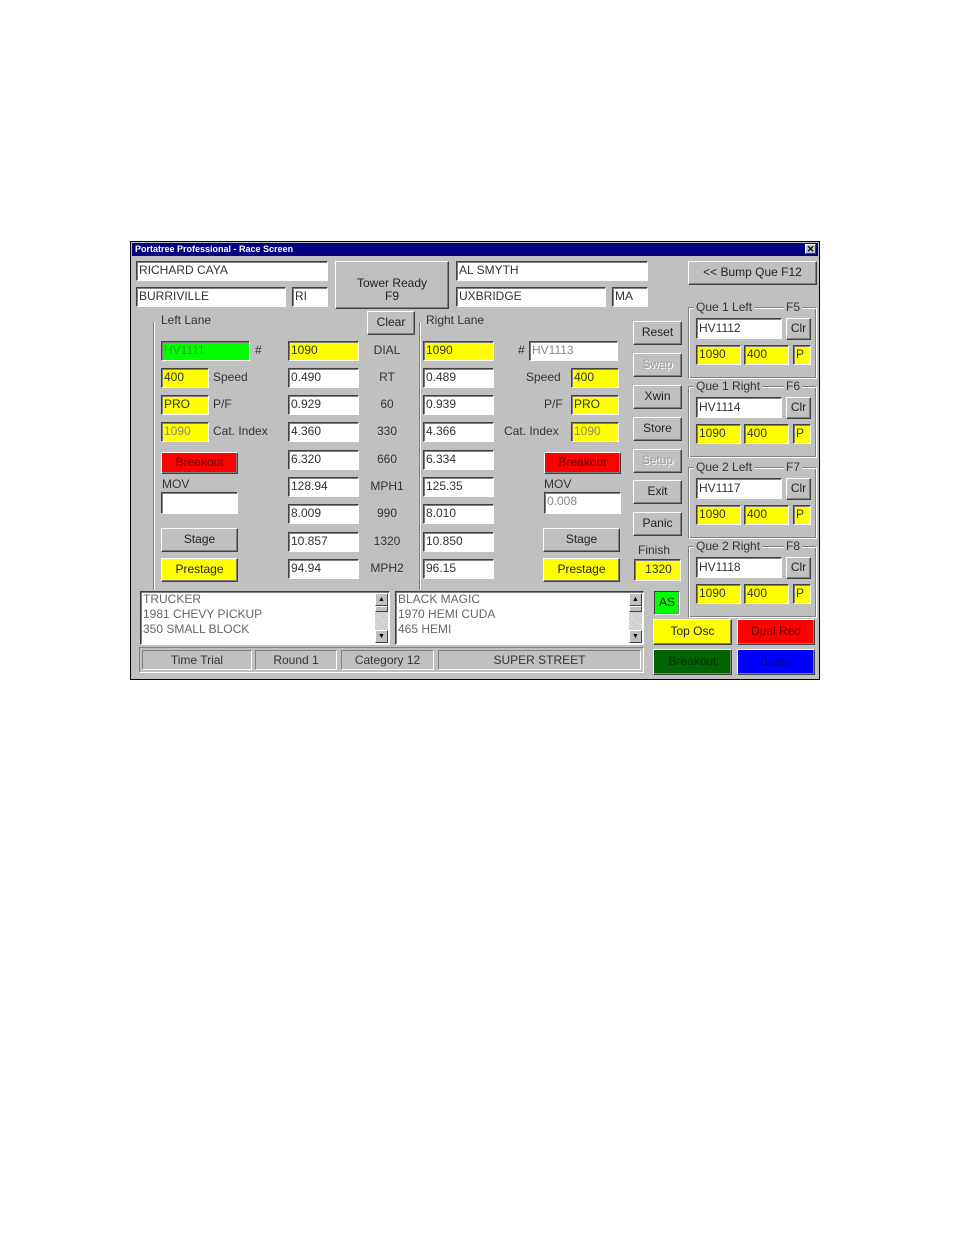 This screenshot has height=1235, width=954. I want to click on timing-label-60: 60, so click(387, 404).